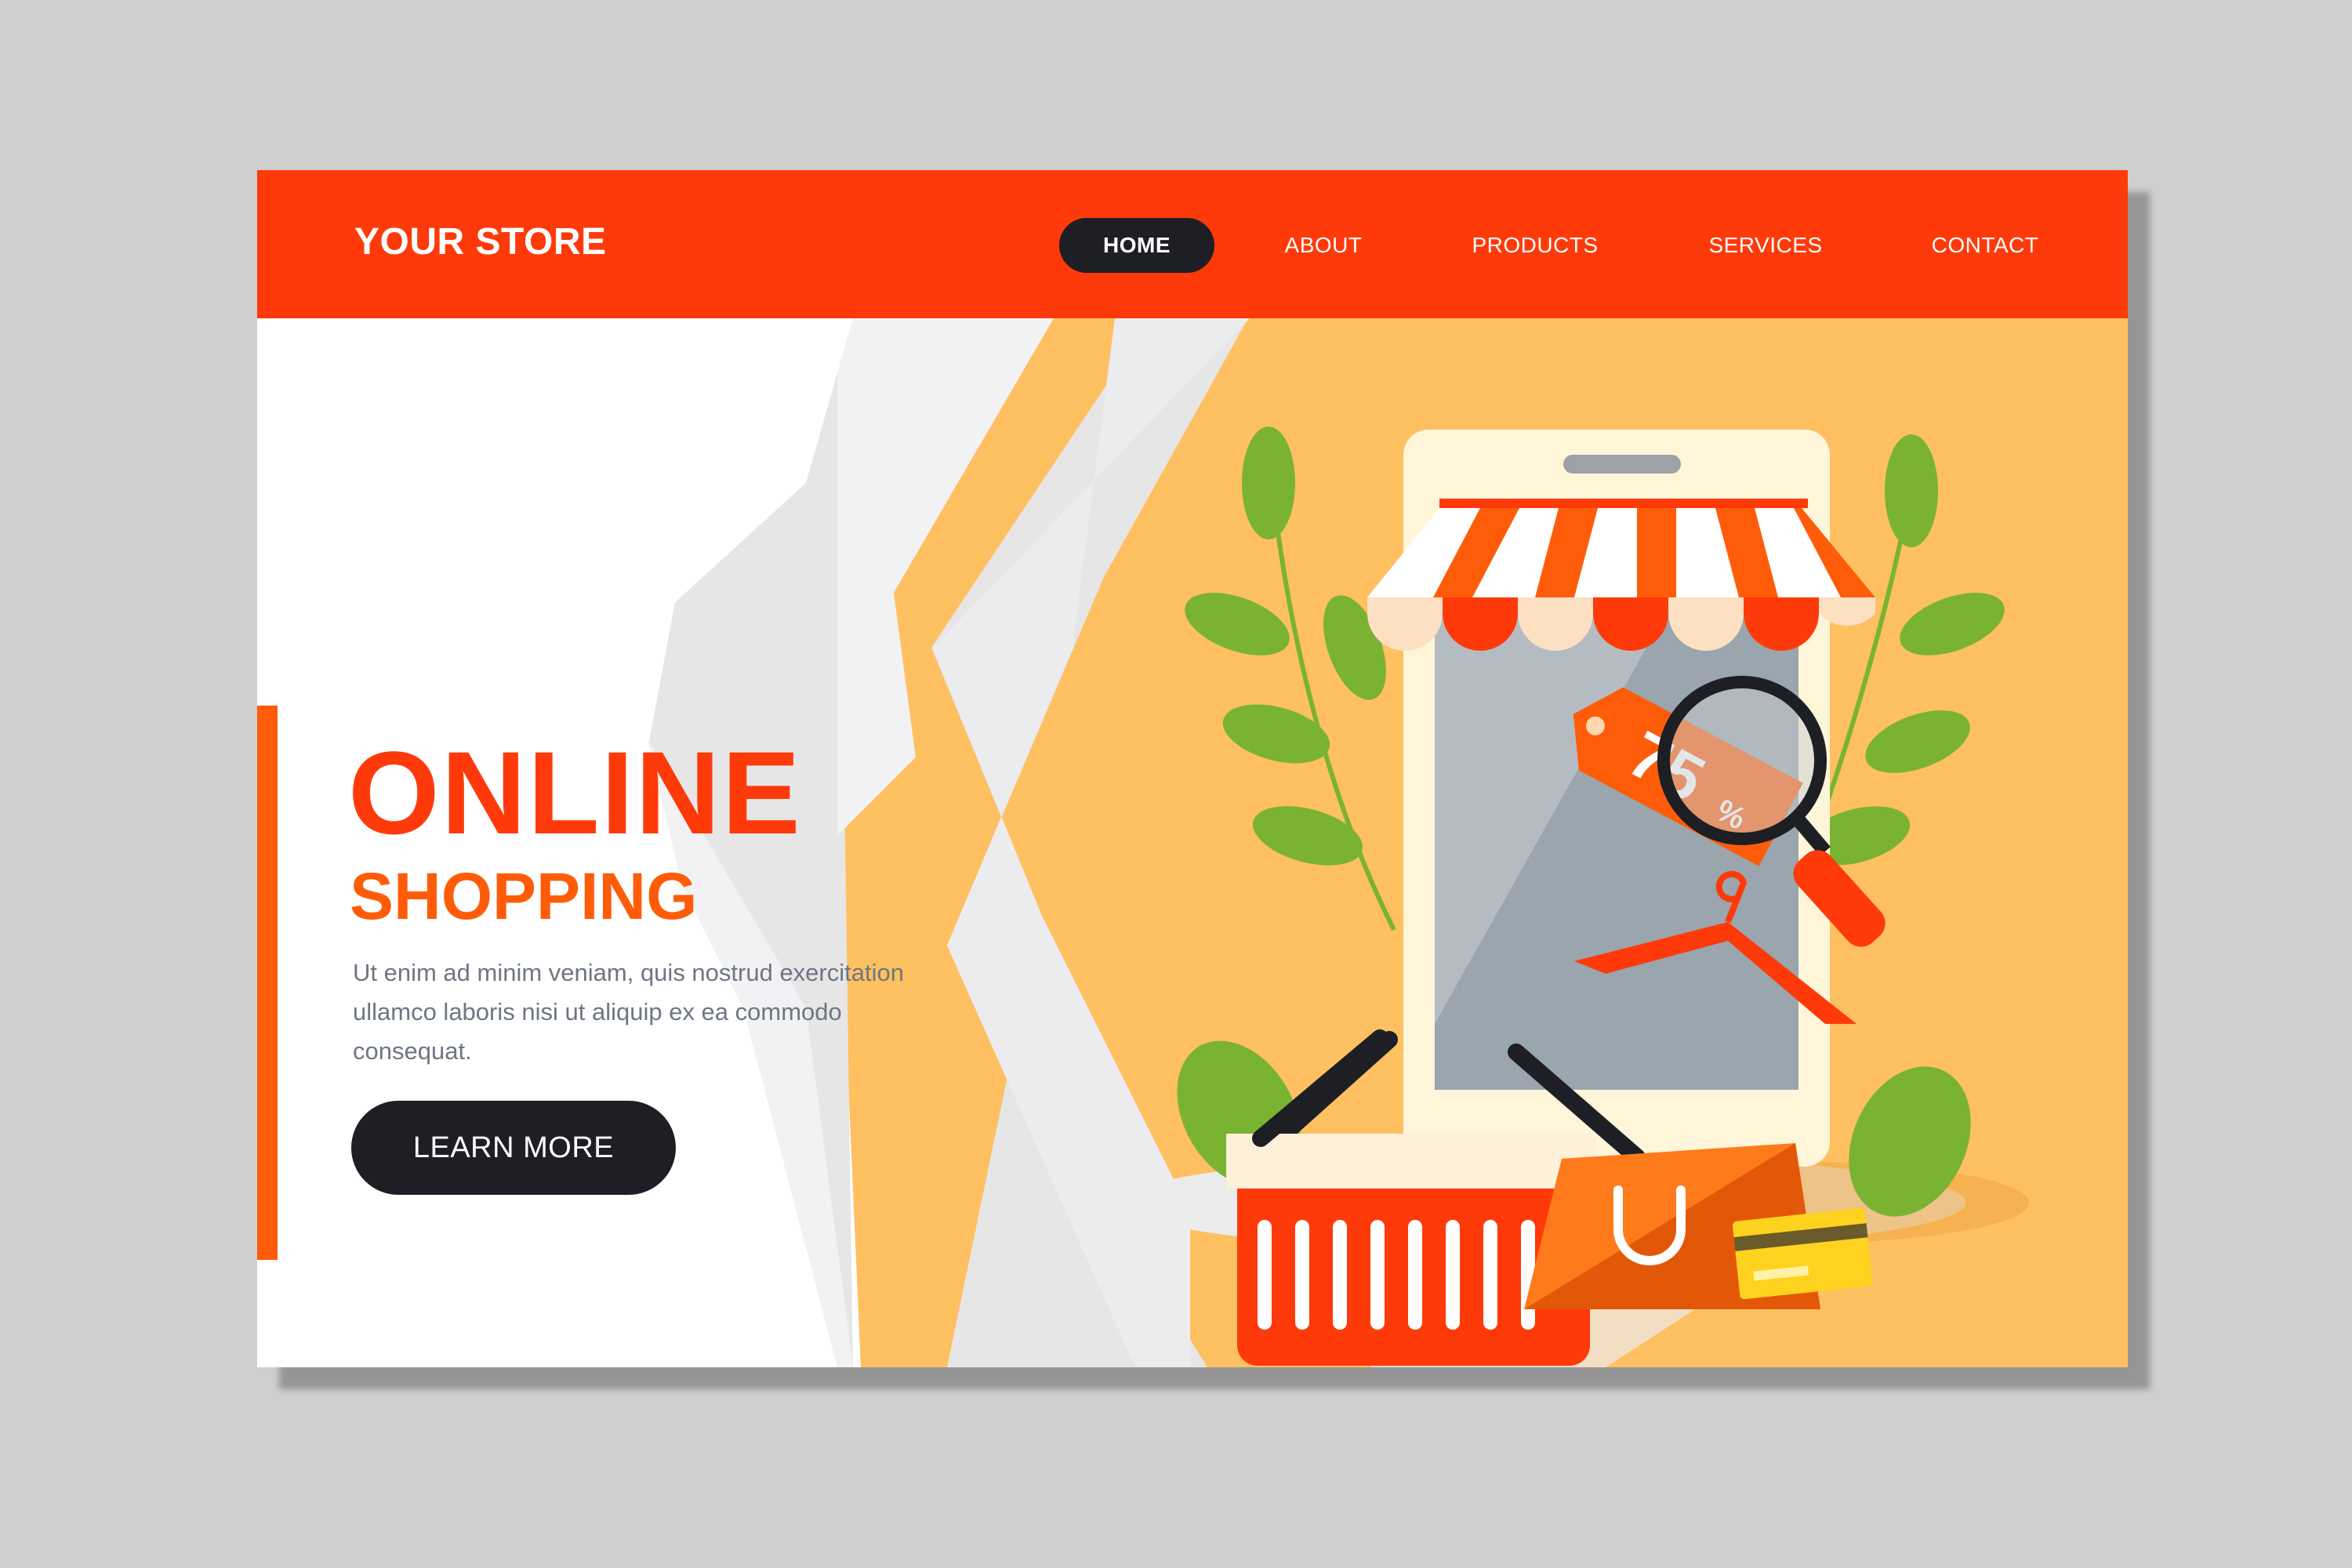 This screenshot has height=1568, width=2352. I want to click on credit-card-icon, so click(1802, 1254).